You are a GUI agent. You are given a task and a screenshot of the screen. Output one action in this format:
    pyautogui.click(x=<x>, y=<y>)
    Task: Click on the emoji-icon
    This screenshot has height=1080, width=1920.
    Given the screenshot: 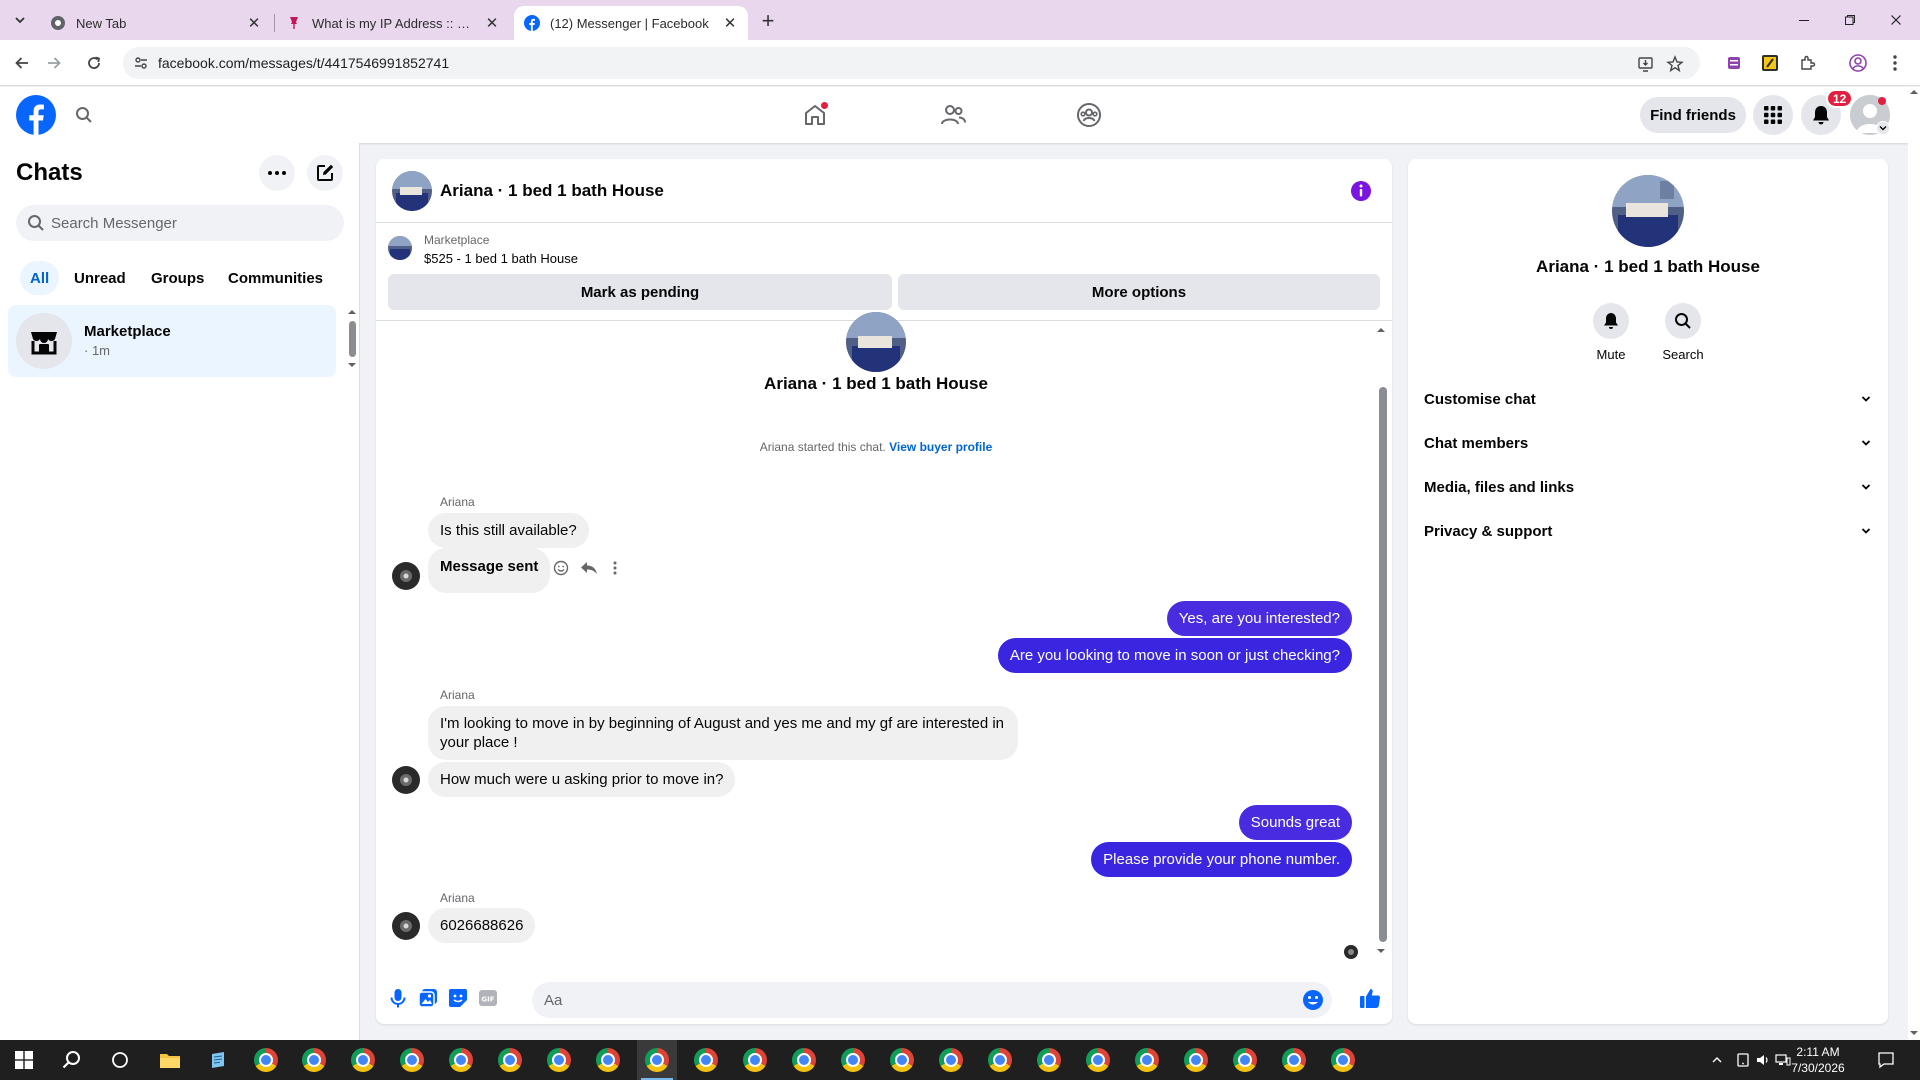 What is the action you would take?
    pyautogui.click(x=1313, y=1000)
    